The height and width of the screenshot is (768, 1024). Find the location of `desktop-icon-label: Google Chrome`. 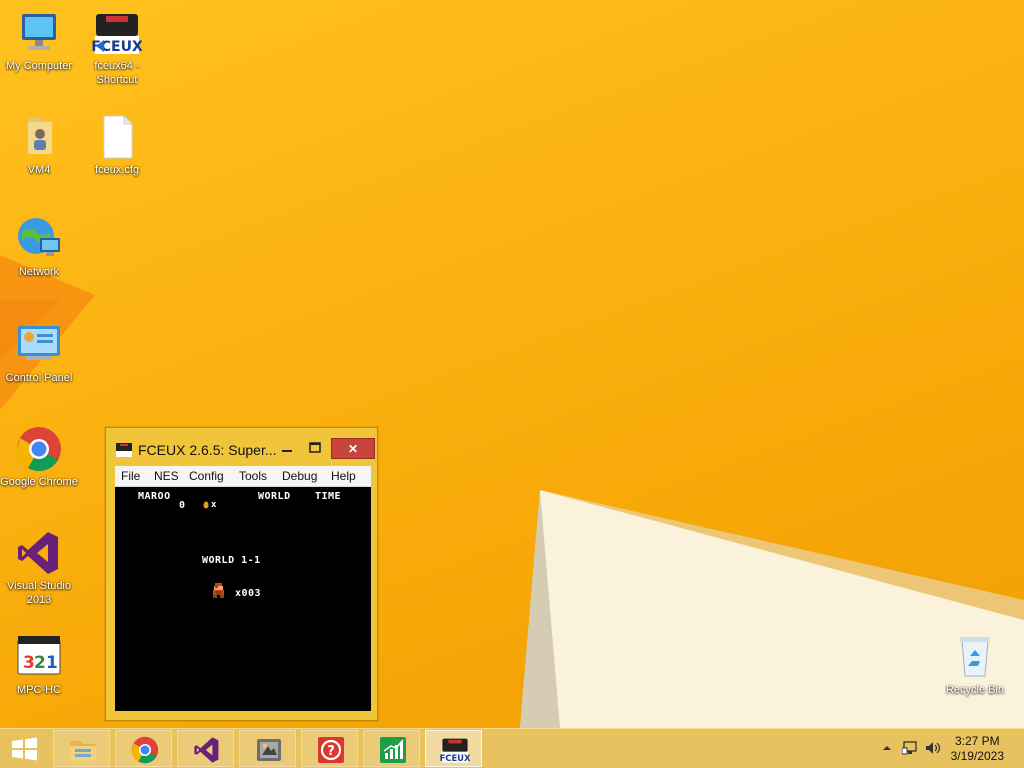

desktop-icon-label: Google Chrome is located at coordinates (39, 482).